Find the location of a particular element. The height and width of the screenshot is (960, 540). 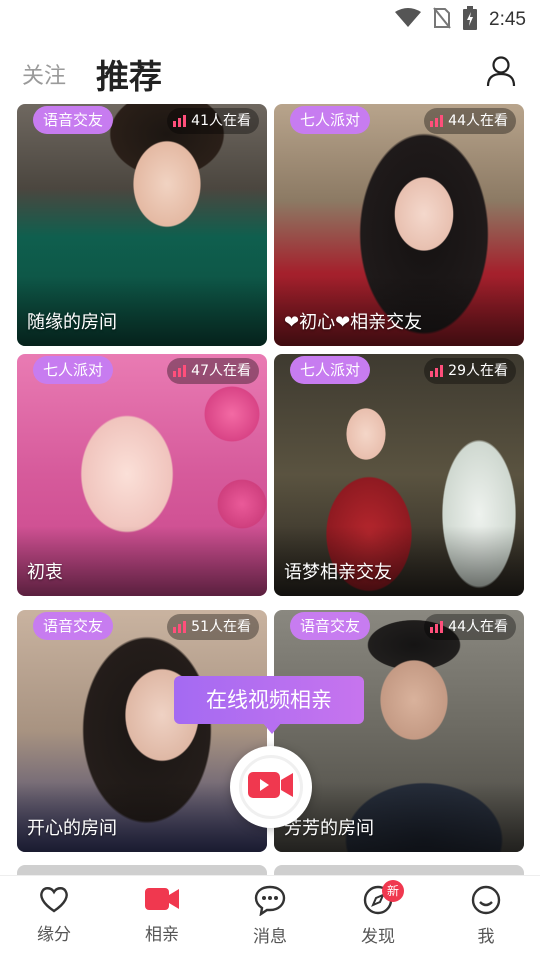

clock: 2:45 is located at coordinates (507, 19).